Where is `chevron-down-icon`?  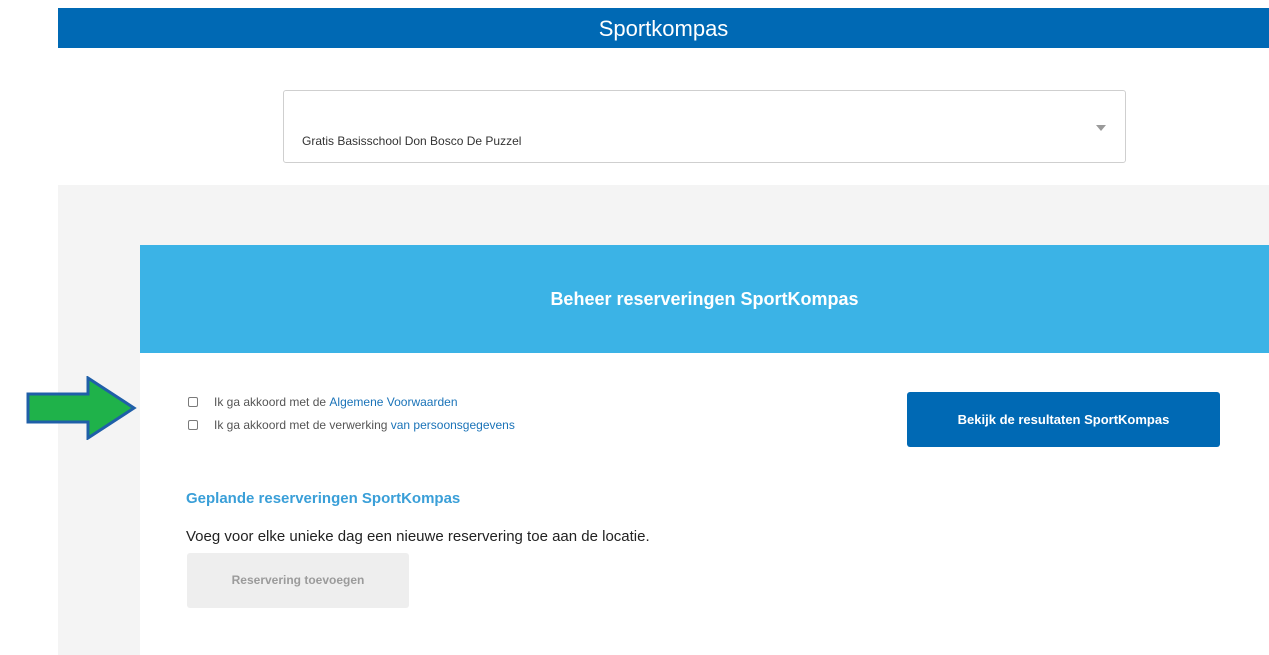
chevron-down-icon is located at coordinates (1101, 128).